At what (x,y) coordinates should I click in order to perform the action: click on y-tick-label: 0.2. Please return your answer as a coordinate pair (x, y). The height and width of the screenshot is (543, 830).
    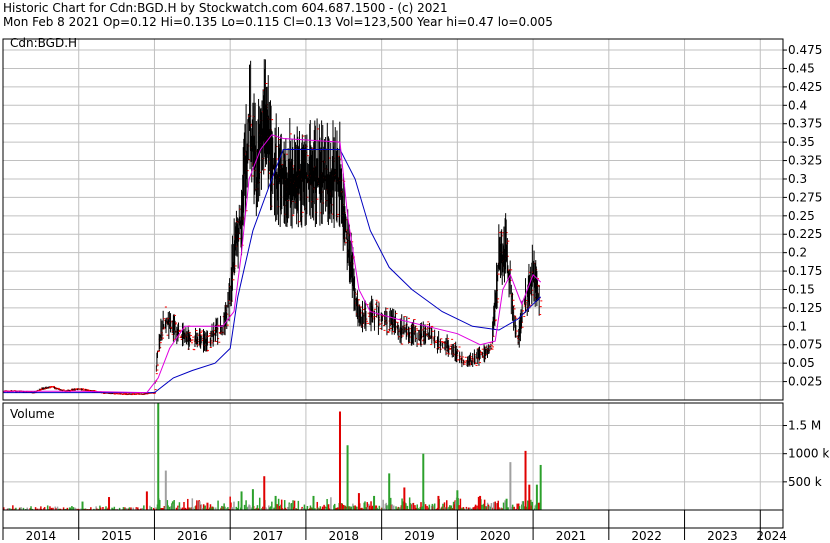
    Looking at the image, I should click on (797, 253).